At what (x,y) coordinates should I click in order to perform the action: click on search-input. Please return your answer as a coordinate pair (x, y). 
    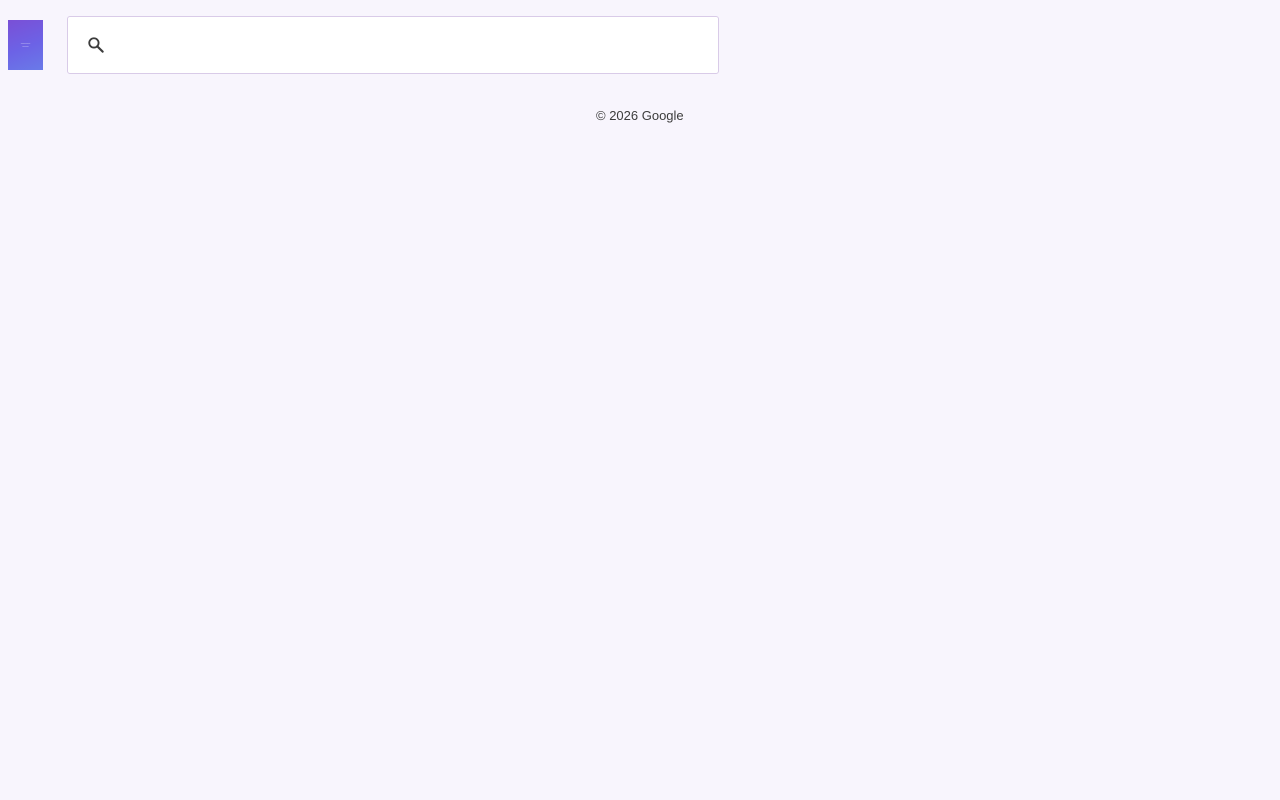
    Looking at the image, I should click on (412, 45).